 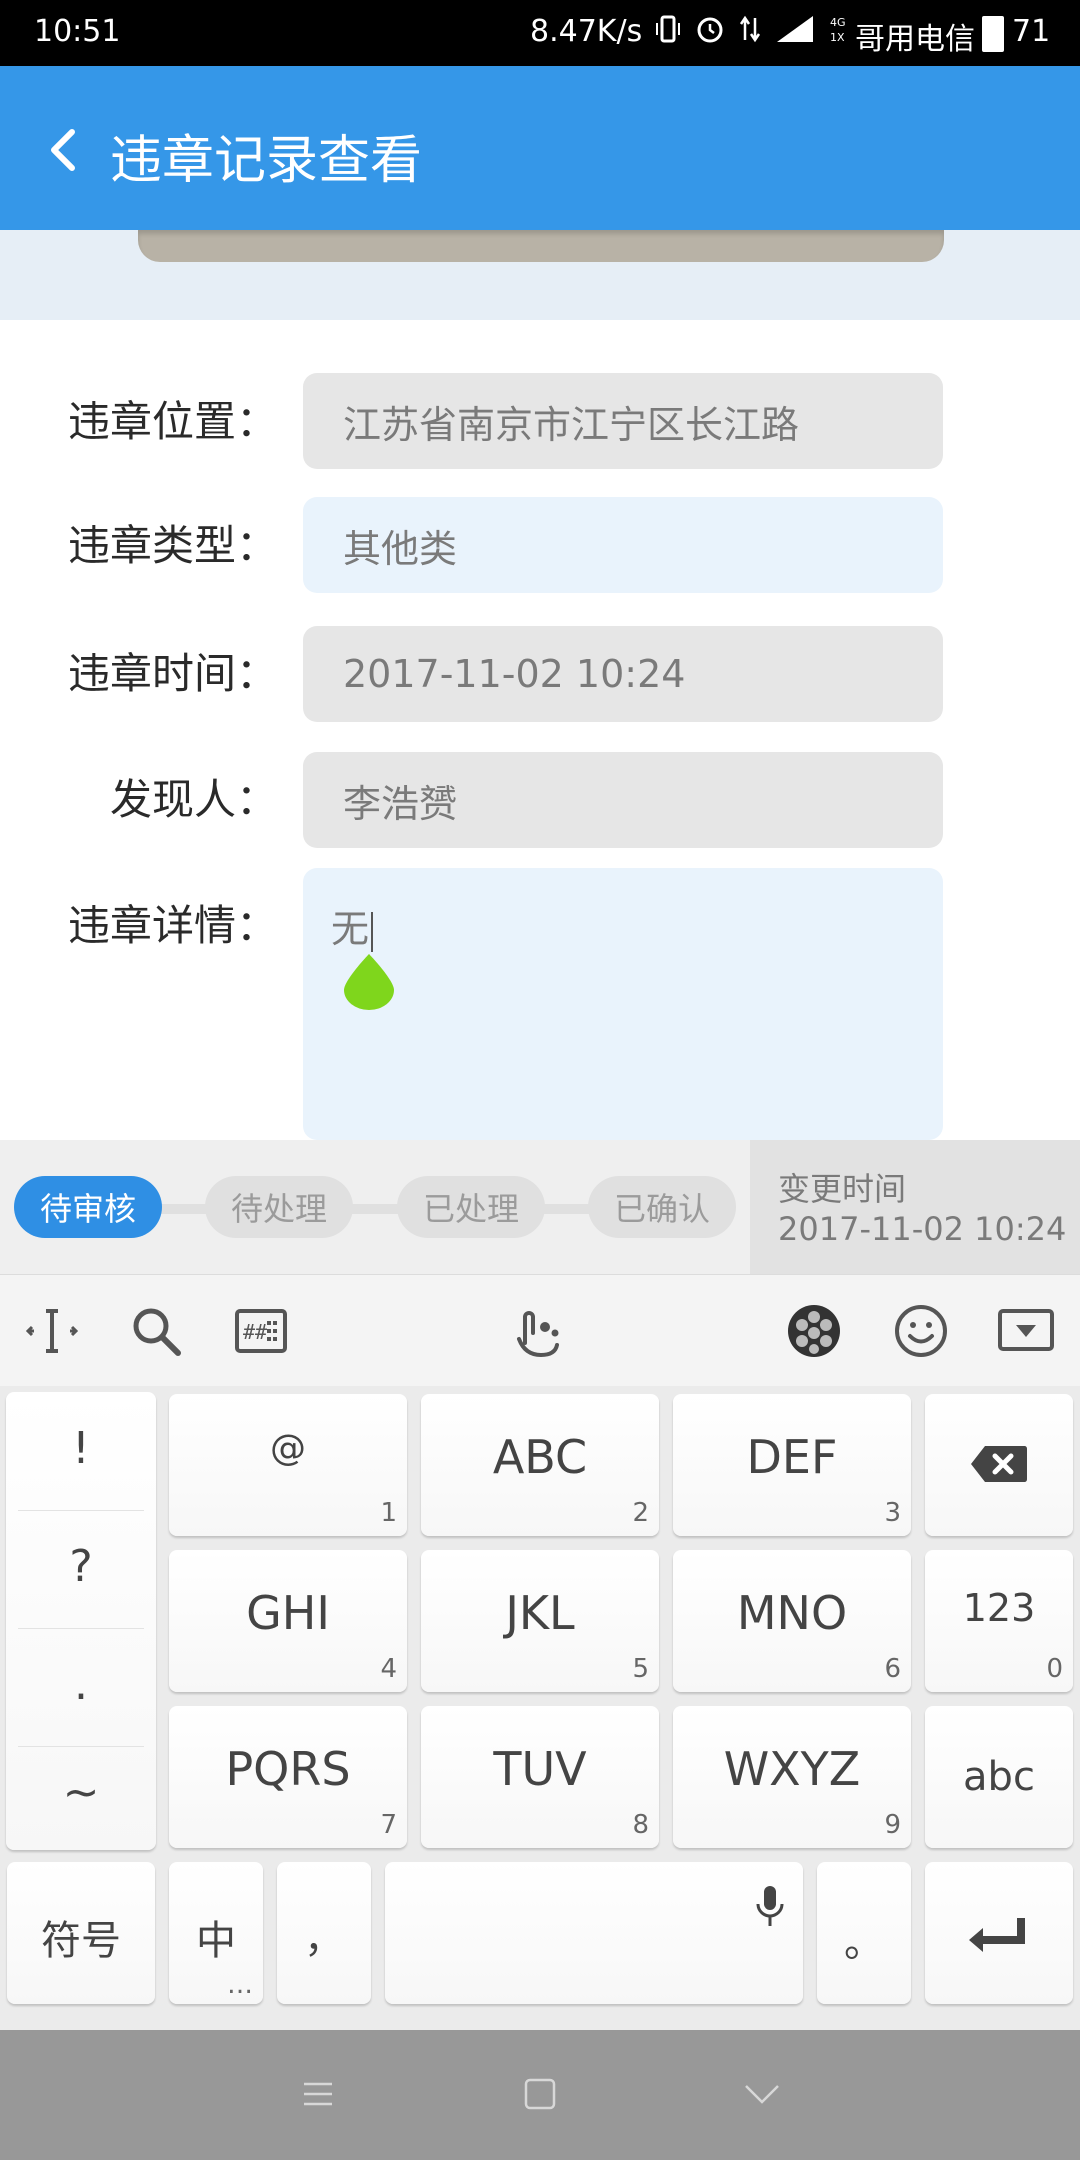 I want to click on key-5: JKL 5, so click(x=540, y=1621).